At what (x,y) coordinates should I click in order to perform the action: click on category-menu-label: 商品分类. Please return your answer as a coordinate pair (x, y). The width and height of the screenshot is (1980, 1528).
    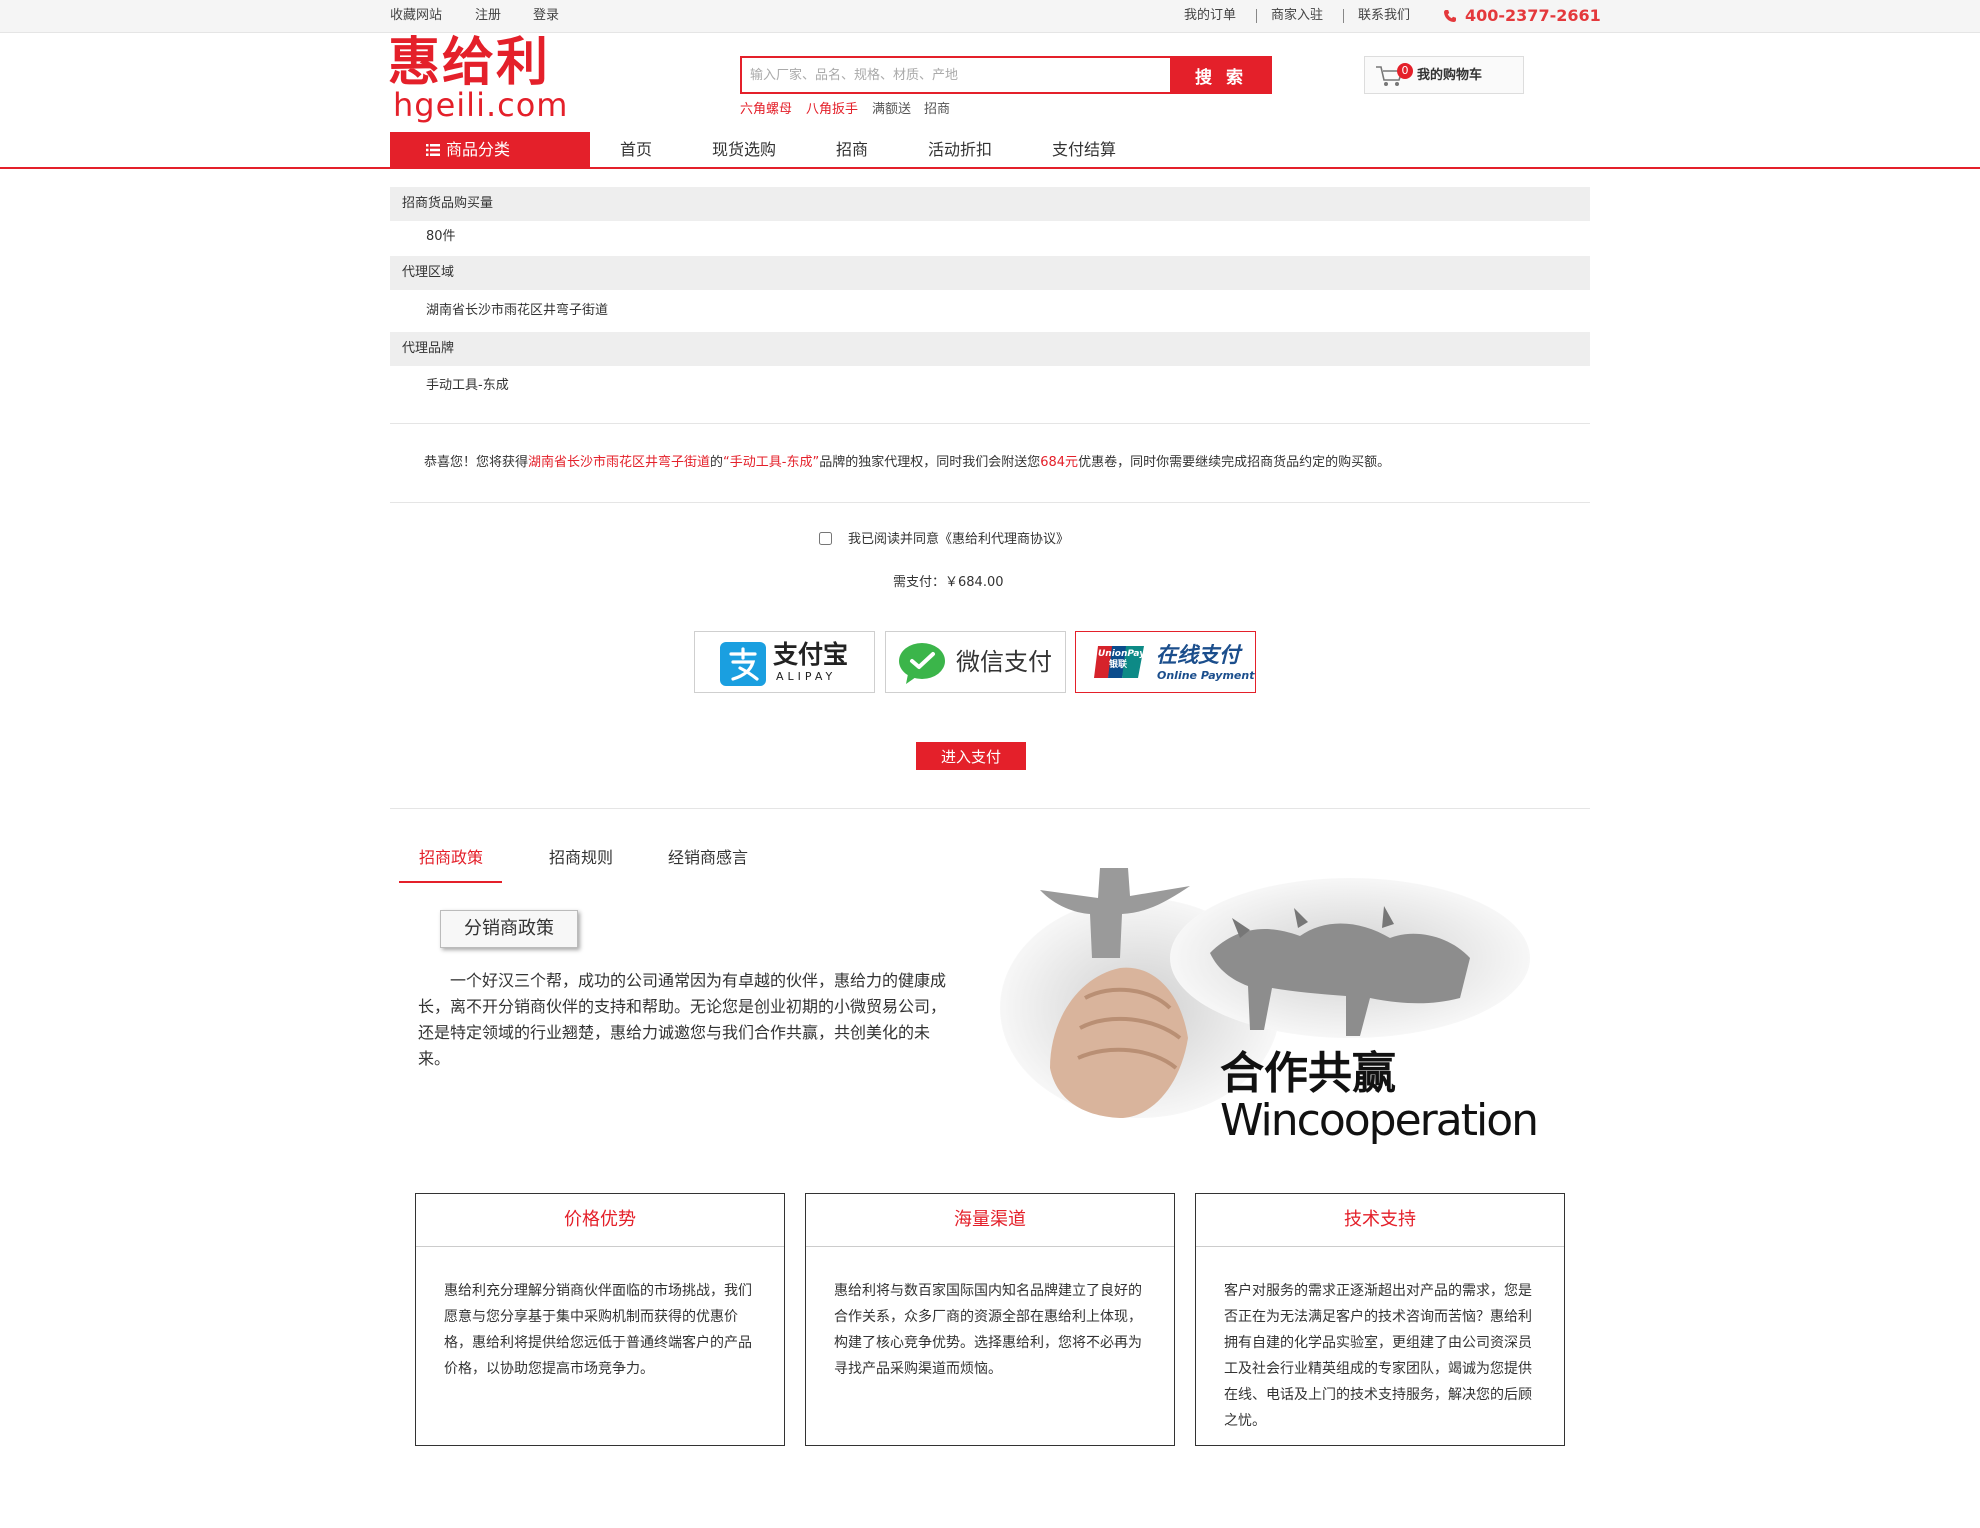
    Looking at the image, I should click on (478, 149).